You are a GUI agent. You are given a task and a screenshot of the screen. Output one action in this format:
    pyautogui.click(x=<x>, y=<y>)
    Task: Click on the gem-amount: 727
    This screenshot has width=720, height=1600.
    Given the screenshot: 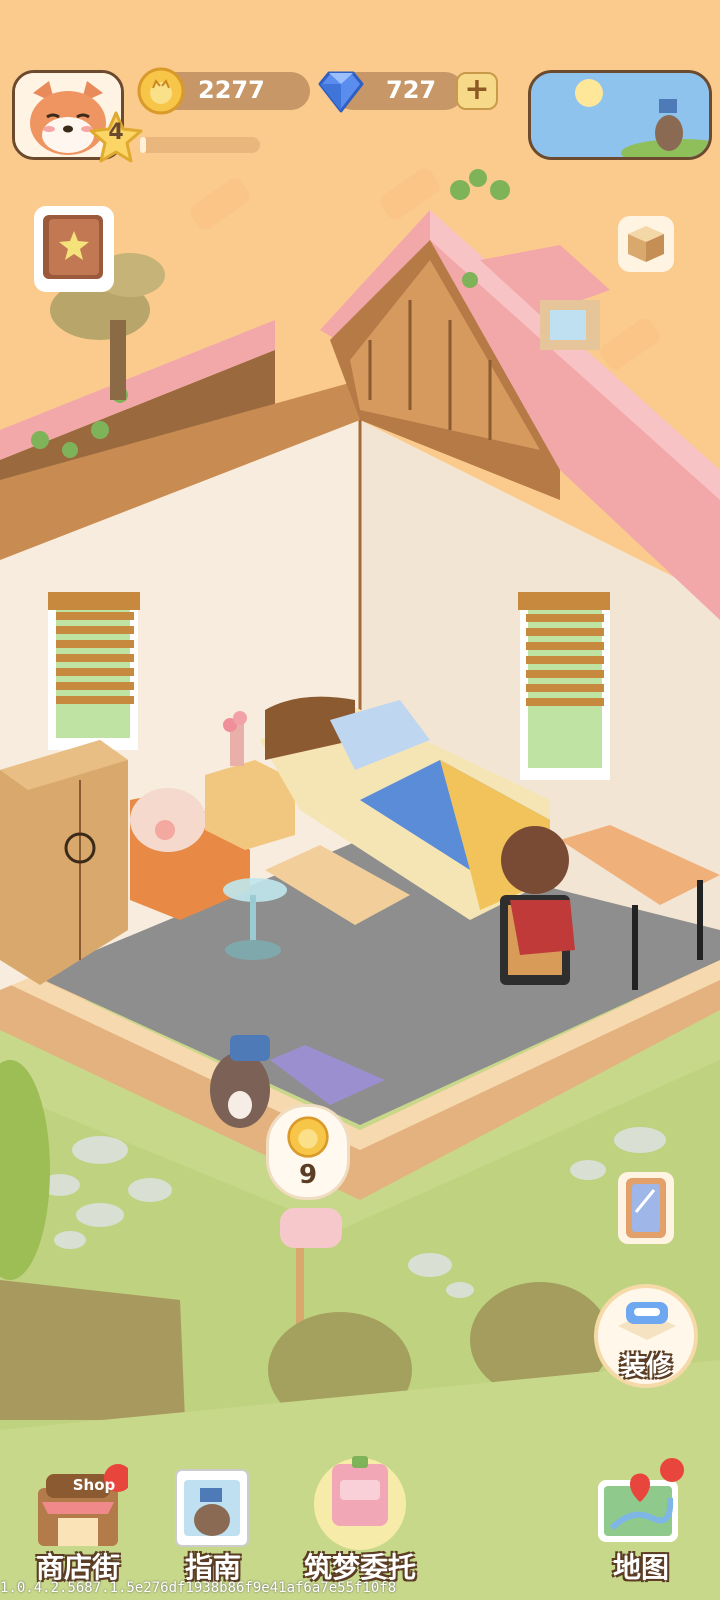 What is the action you would take?
    pyautogui.click(x=411, y=90)
    